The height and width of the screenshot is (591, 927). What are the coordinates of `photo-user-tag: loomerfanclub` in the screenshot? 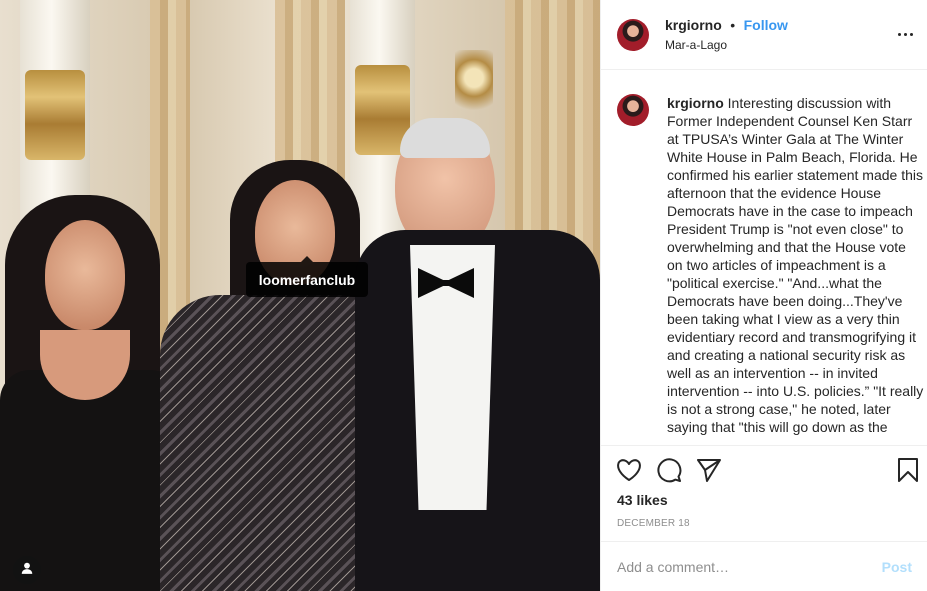 It's located at (307, 276).